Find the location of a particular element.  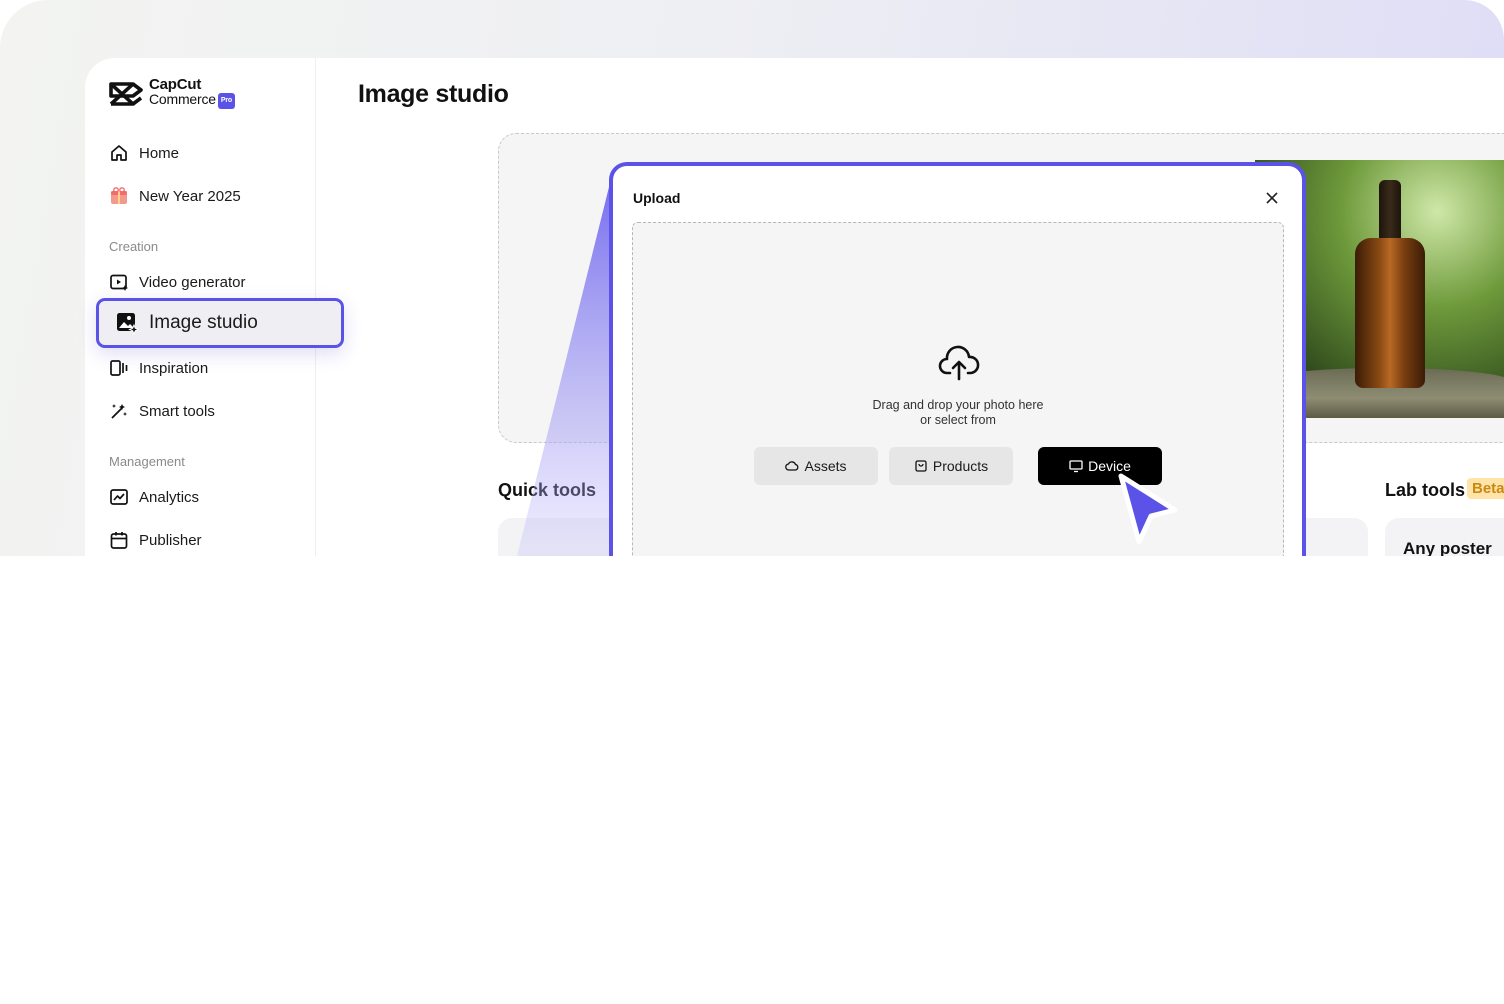

sidebar-item-inspiration: Inspiration is located at coordinates (158, 368).